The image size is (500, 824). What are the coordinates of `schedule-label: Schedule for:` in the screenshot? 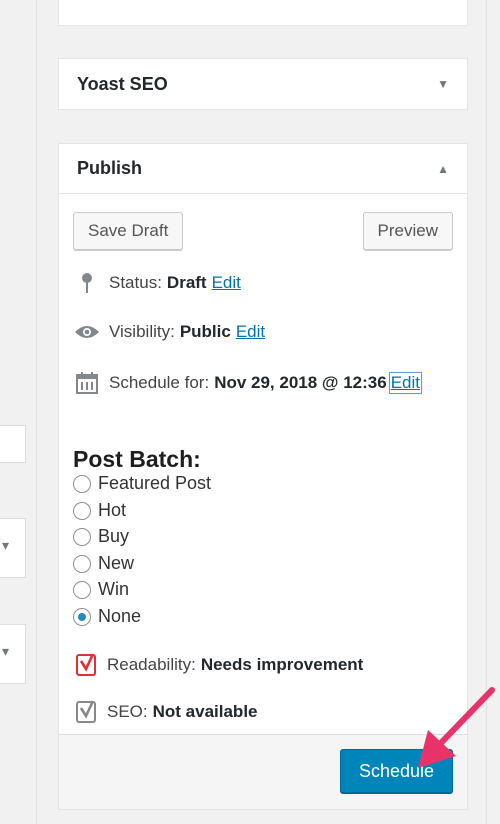 It's located at (159, 382).